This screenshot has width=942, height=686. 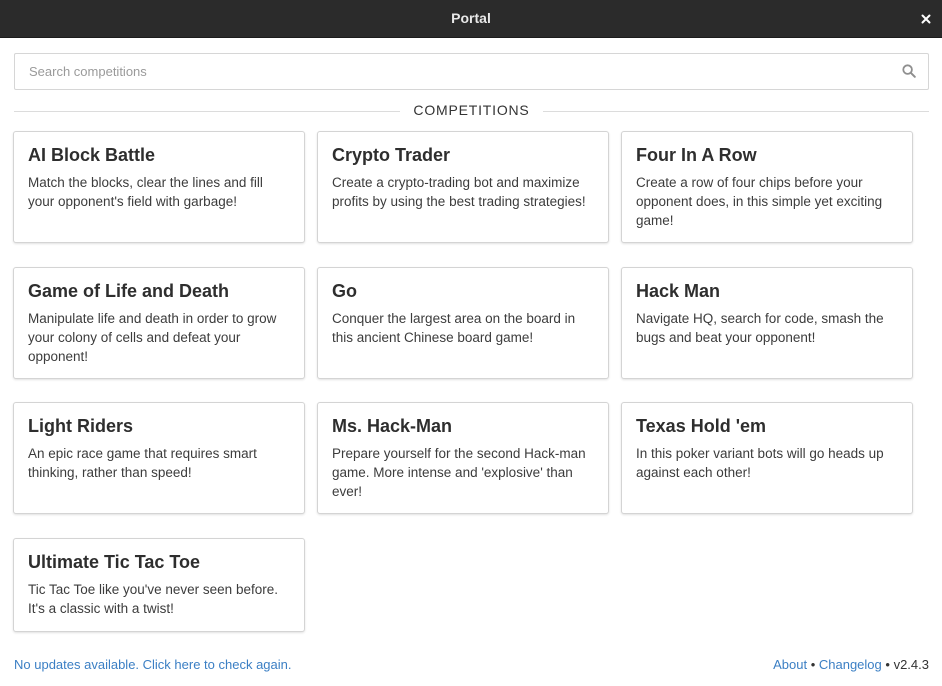 I want to click on competitions-header: COMPETITIONS, so click(x=471, y=111).